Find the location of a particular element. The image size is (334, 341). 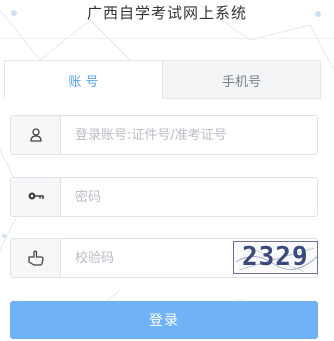

captcha-code: 2329 is located at coordinates (275, 257).